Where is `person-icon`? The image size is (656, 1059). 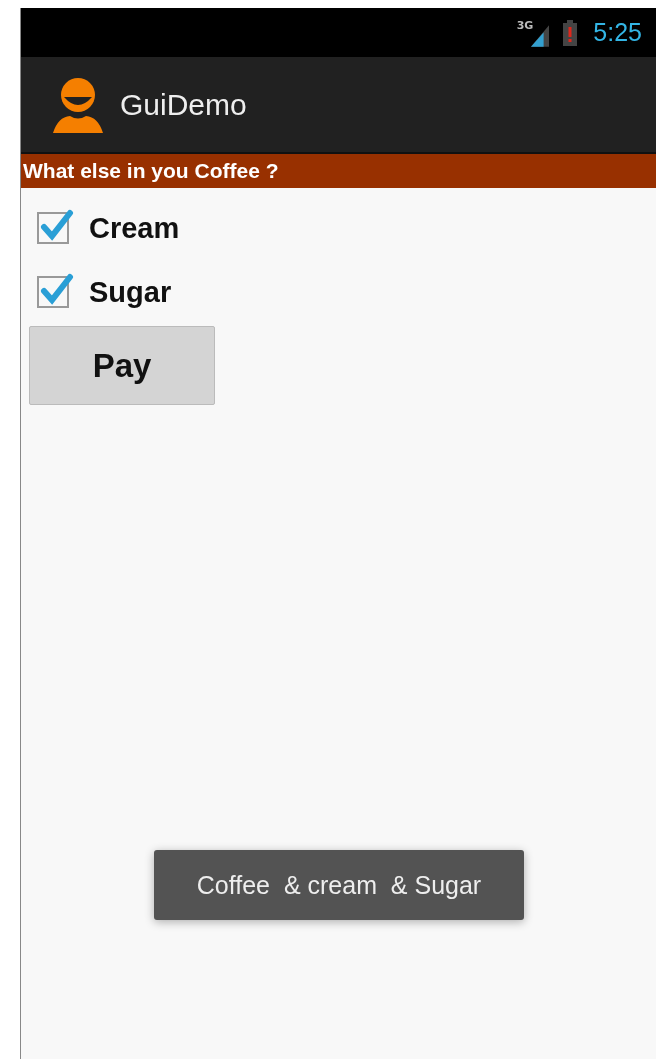 person-icon is located at coordinates (78, 104).